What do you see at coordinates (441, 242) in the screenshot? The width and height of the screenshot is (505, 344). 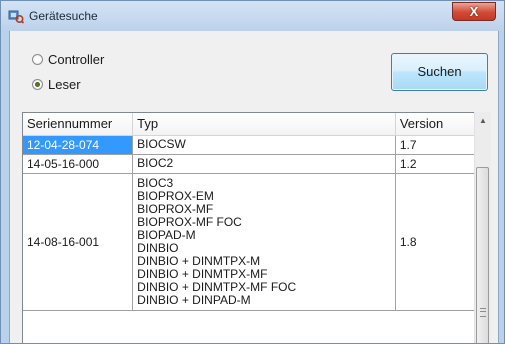 I see `version-cell: 1.8` at bounding box center [441, 242].